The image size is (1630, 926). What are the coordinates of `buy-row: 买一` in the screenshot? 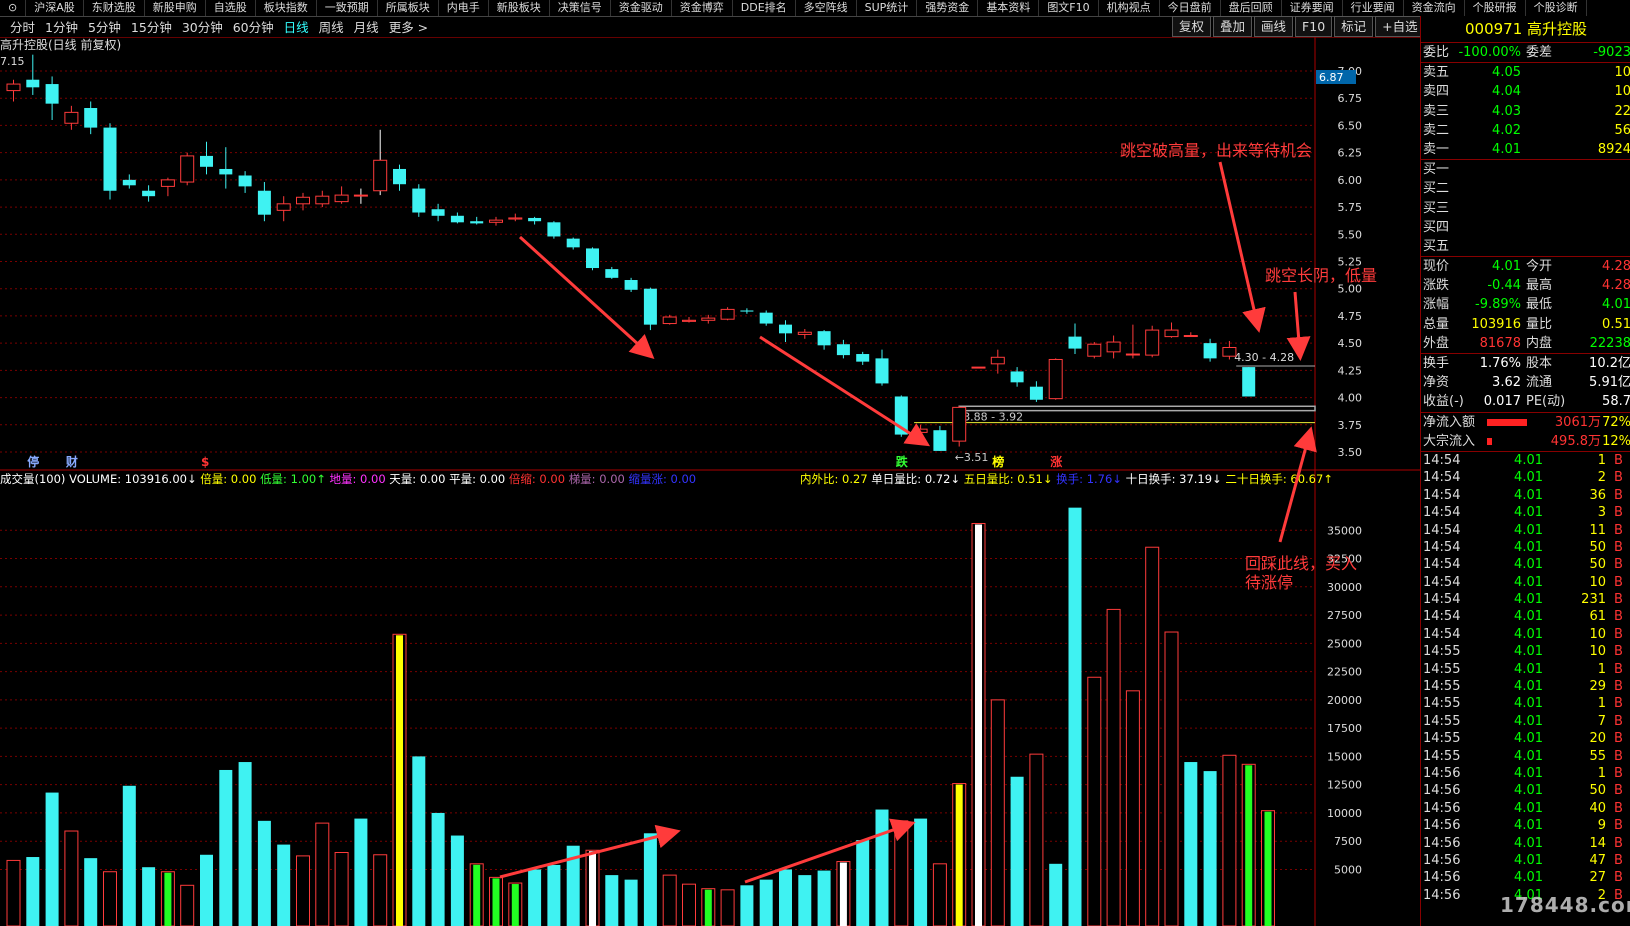 It's located at (1525, 169).